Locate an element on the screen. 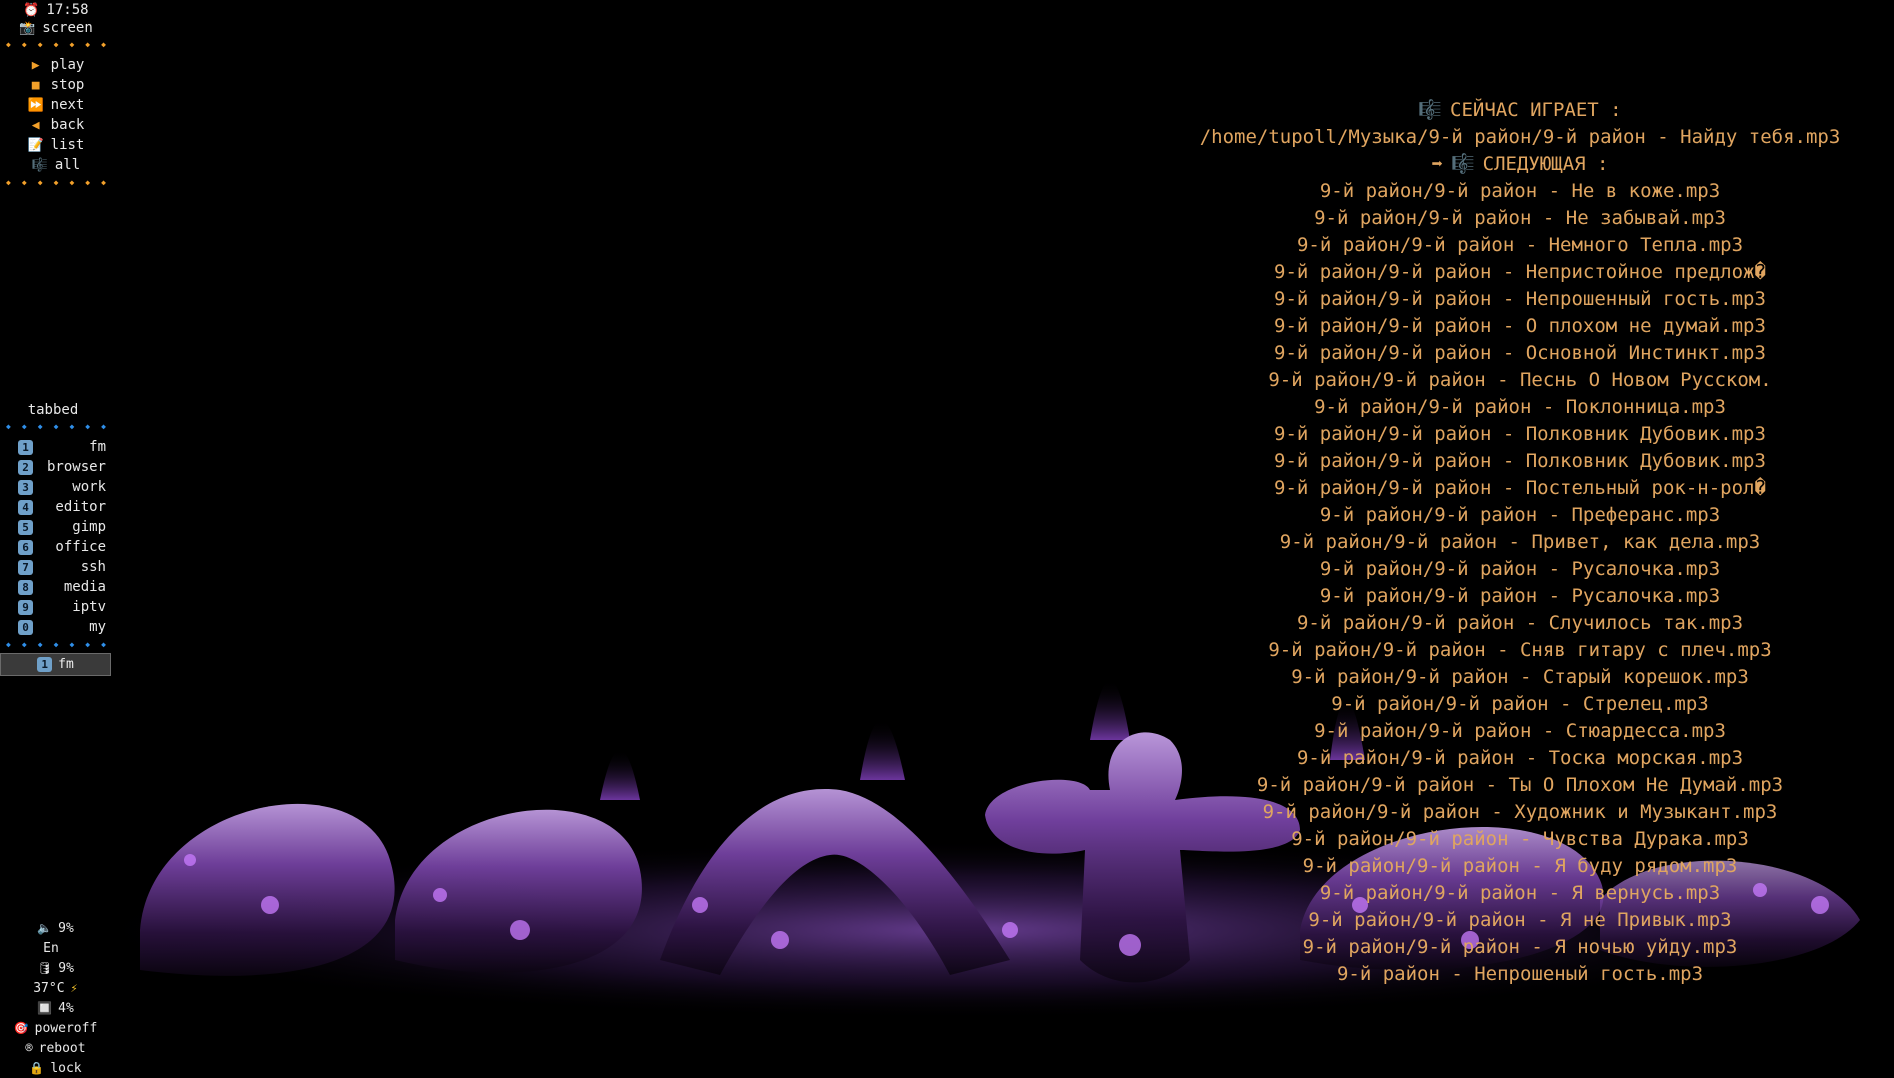  player-all-button: 🎼 all is located at coordinates (55, 165).